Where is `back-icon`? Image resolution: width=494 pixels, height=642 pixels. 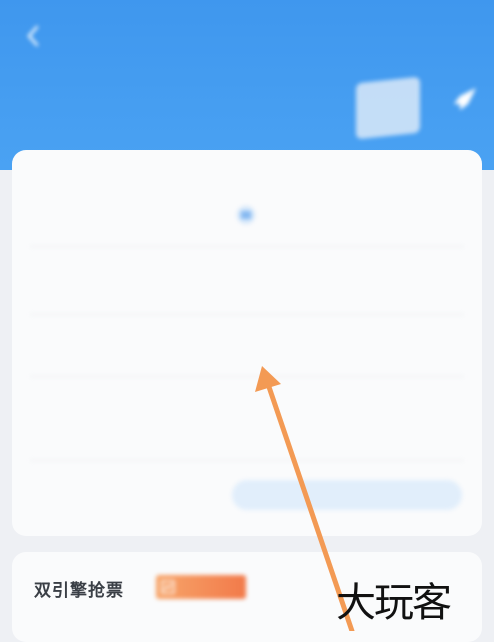
back-icon is located at coordinates (33, 36).